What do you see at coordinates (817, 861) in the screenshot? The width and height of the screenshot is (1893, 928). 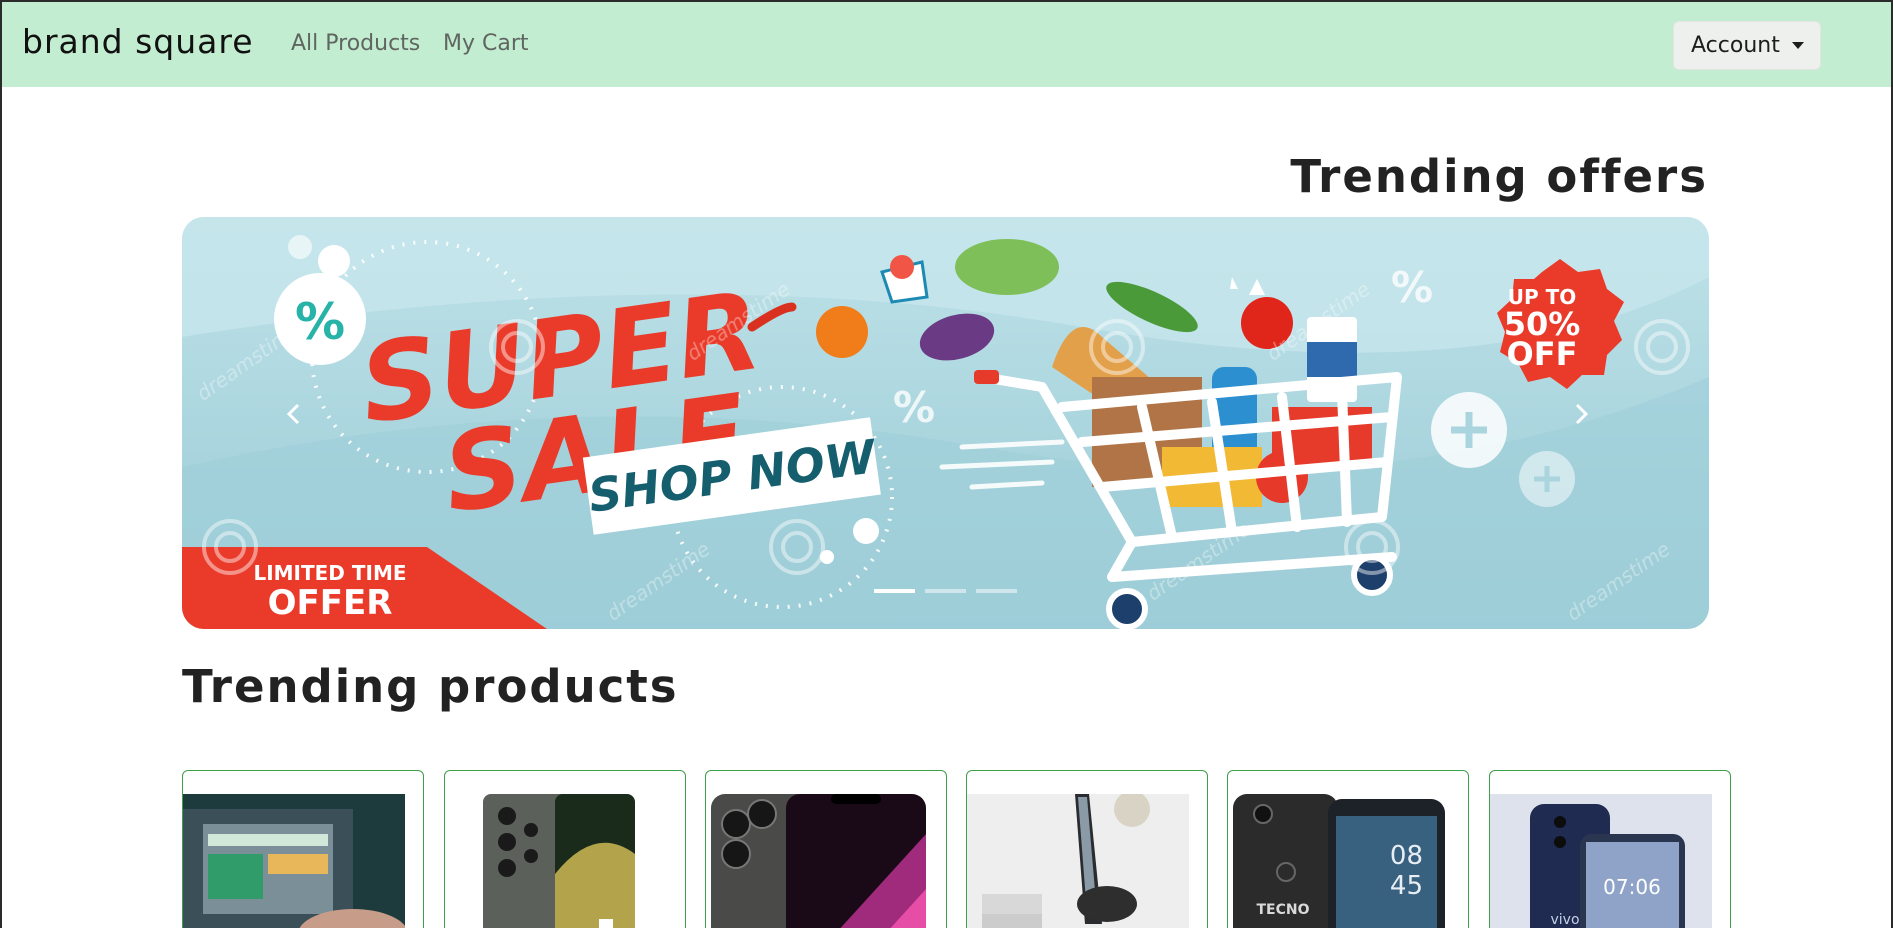 I see `product-image-iphone` at bounding box center [817, 861].